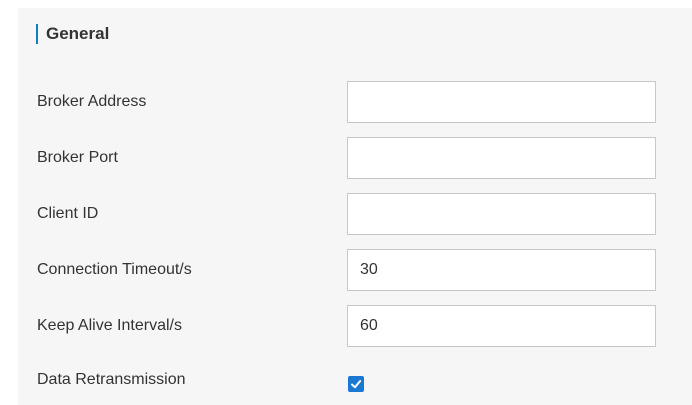 Image resolution: width=692 pixels, height=405 pixels. I want to click on section-accent-bar, so click(37, 34).